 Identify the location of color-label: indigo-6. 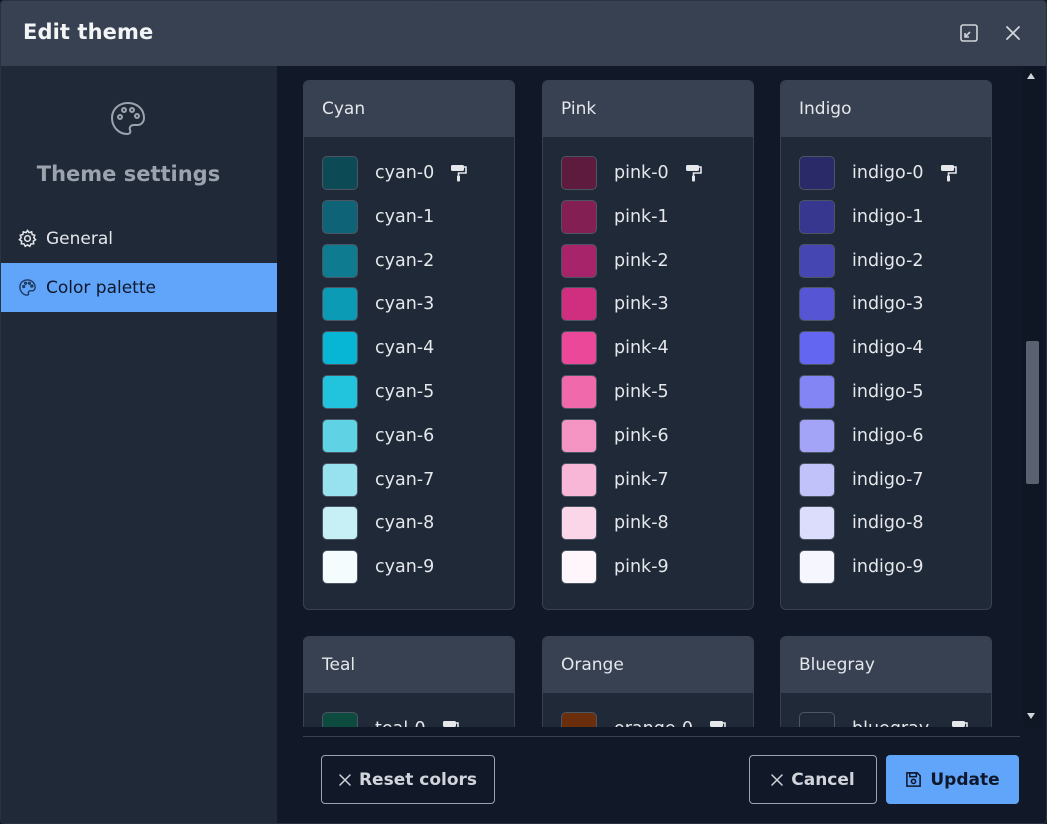
(888, 435).